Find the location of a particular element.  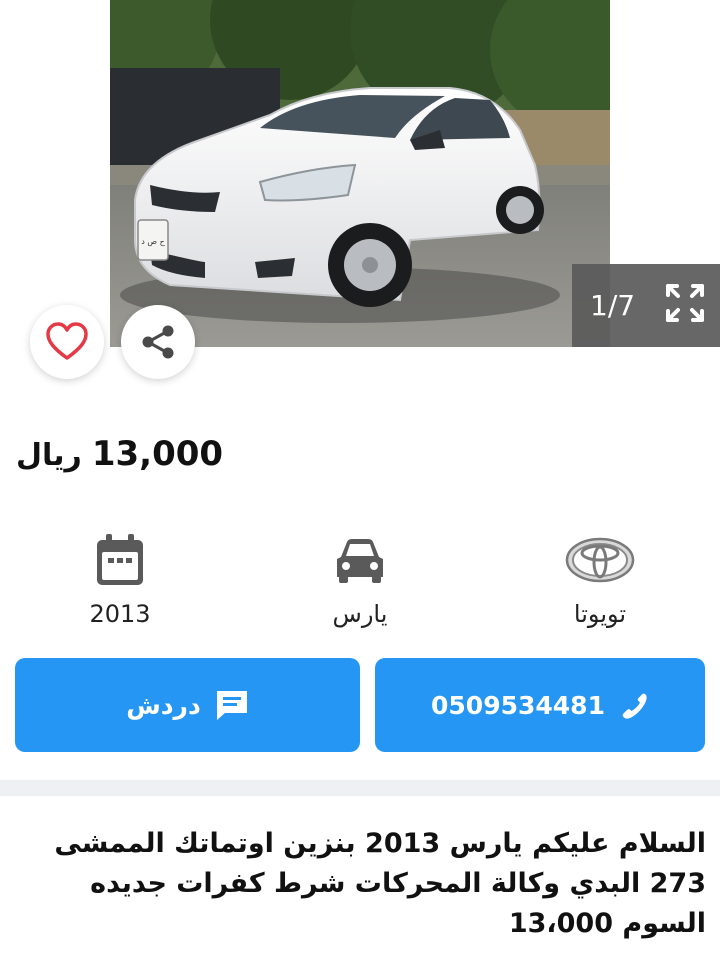

price-value: 13,000 is located at coordinates (157, 454).